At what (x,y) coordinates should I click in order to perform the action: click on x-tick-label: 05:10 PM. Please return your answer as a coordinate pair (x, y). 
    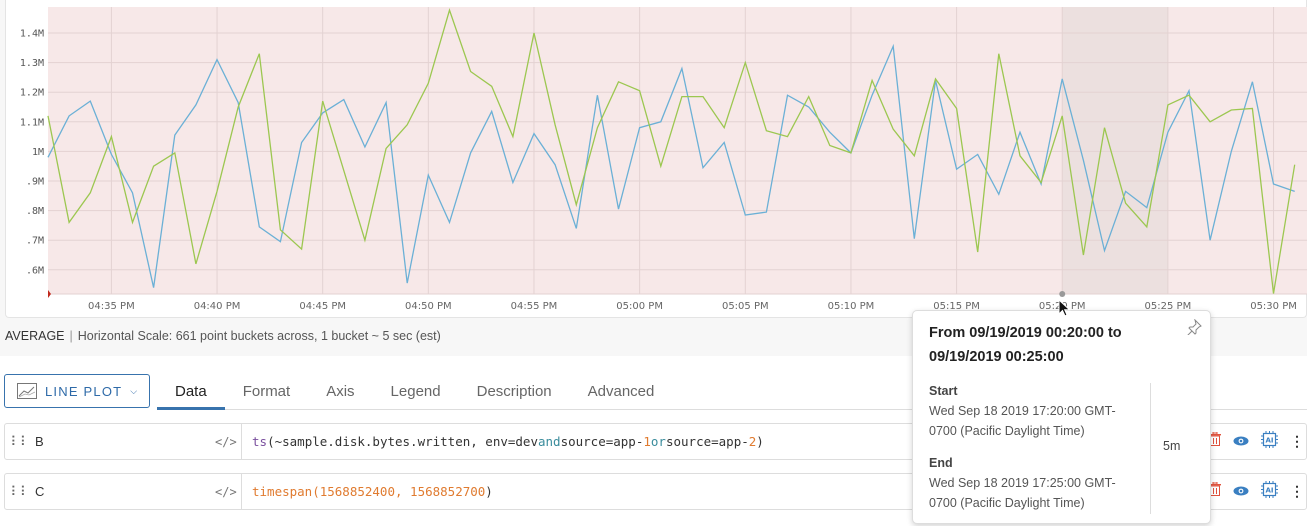
    Looking at the image, I should click on (851, 306).